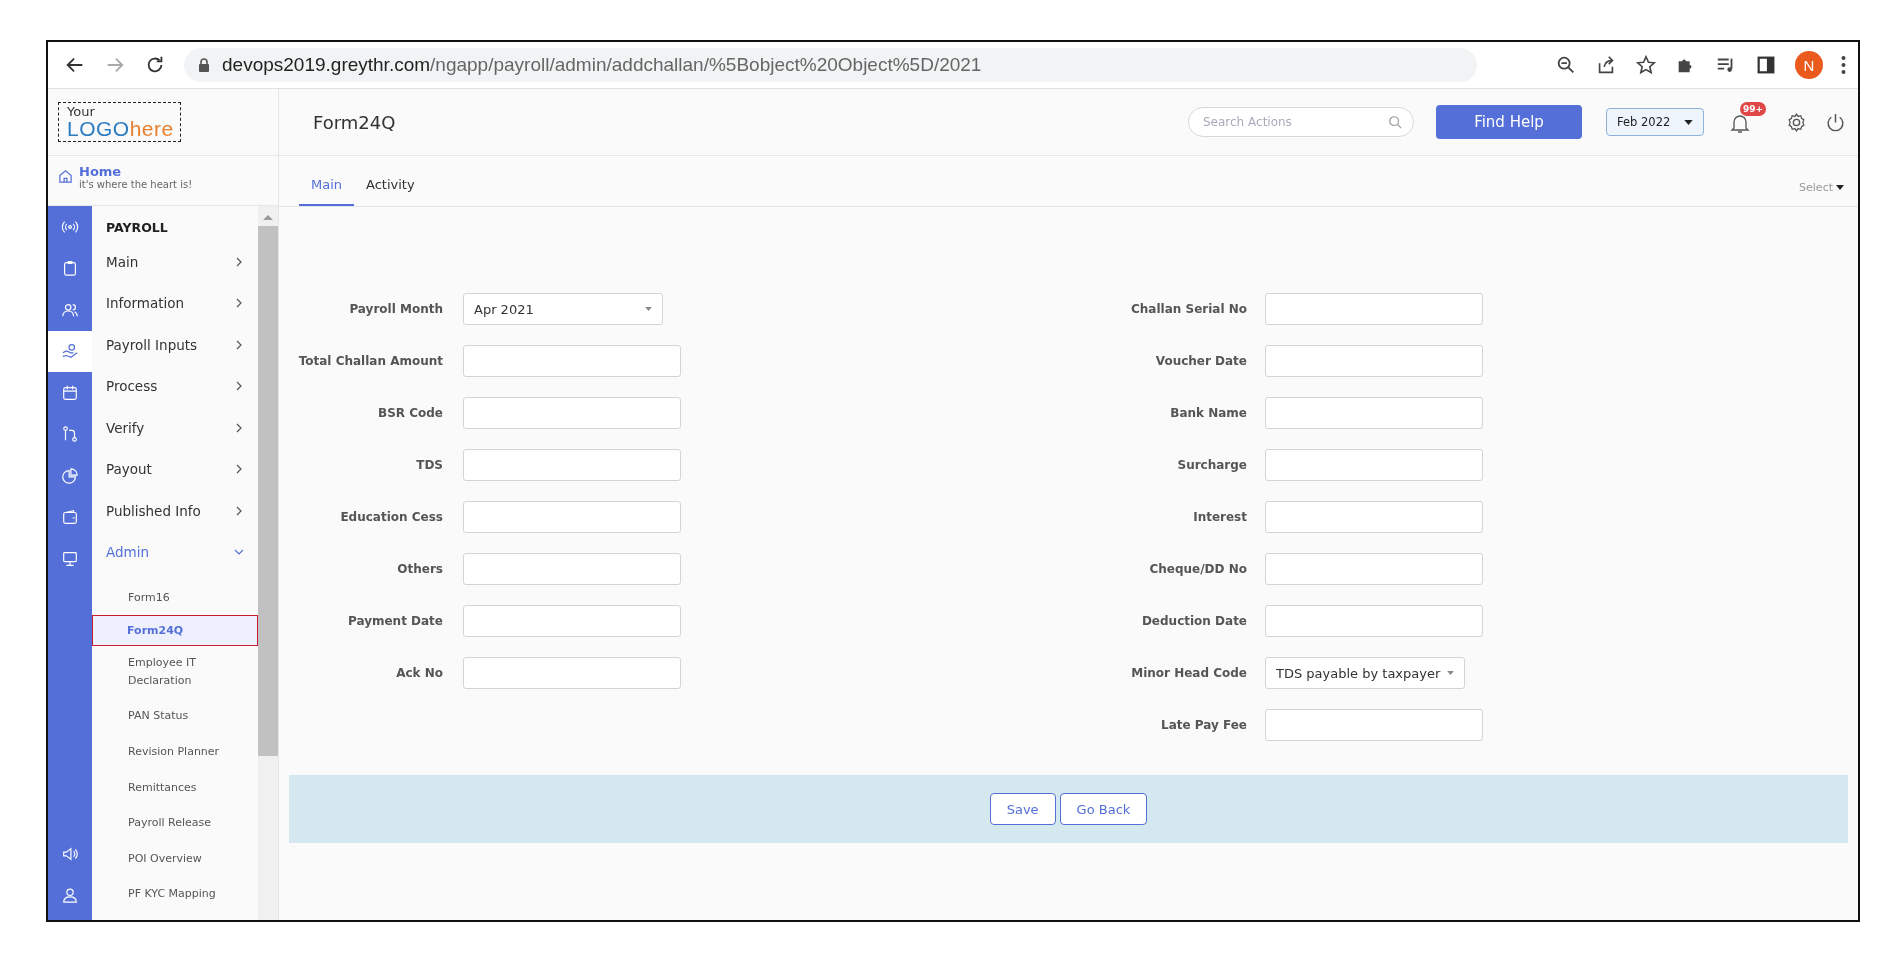  I want to click on menu-item: Published Info, so click(175, 511).